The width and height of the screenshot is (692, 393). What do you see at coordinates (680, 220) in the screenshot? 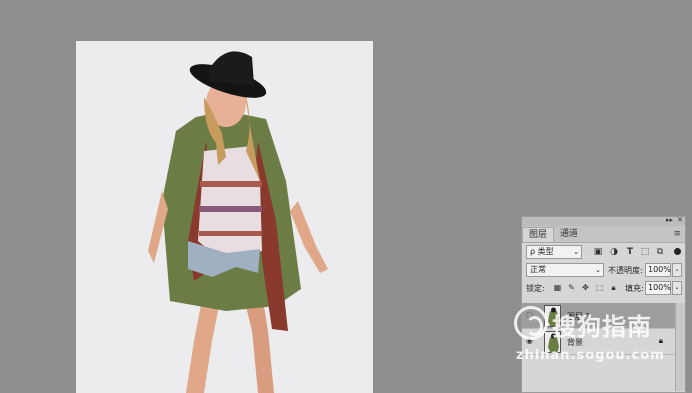
I see `close-icon: ✕` at bounding box center [680, 220].